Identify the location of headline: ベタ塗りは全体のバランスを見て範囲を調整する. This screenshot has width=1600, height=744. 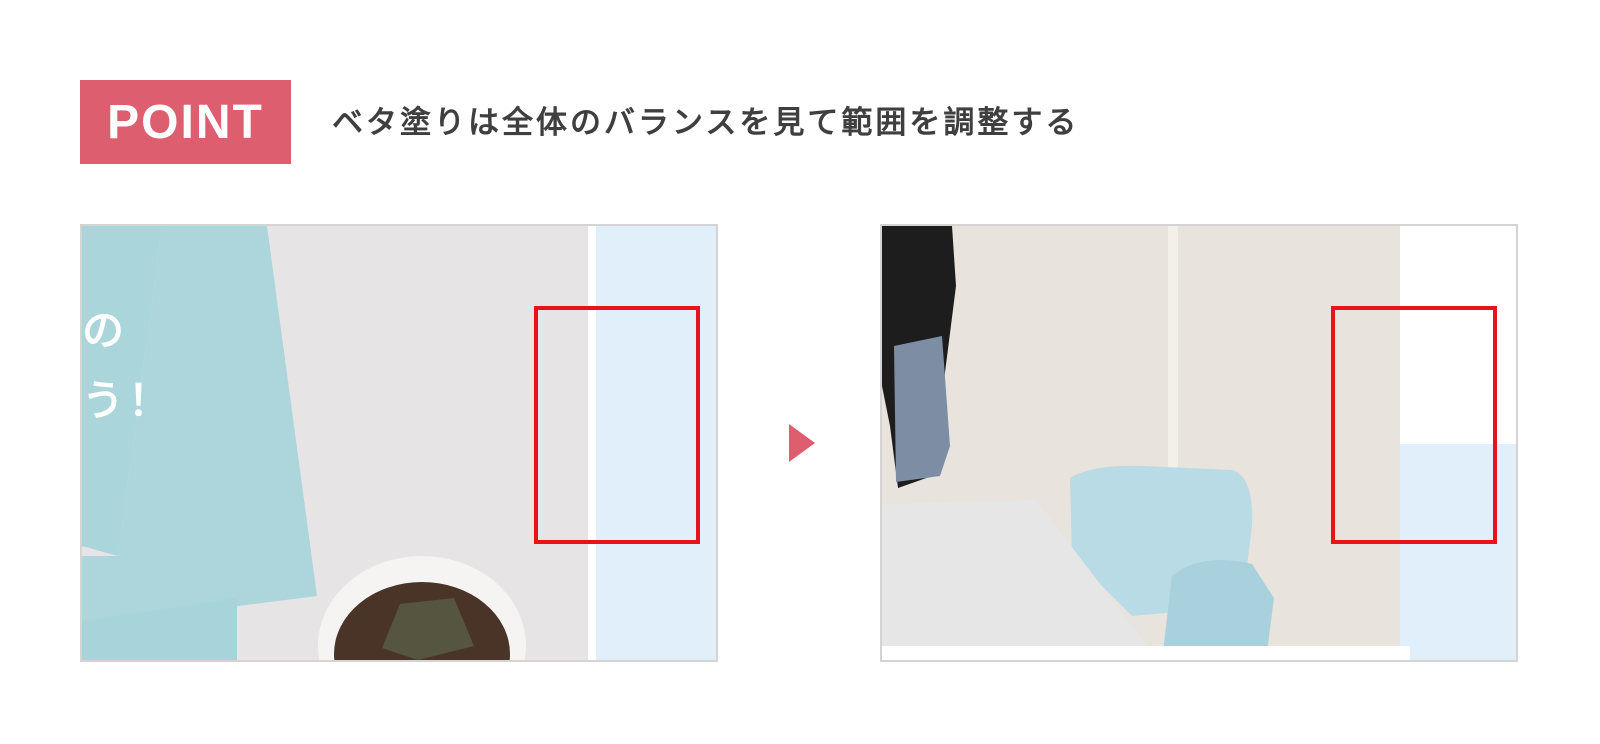
(706, 123).